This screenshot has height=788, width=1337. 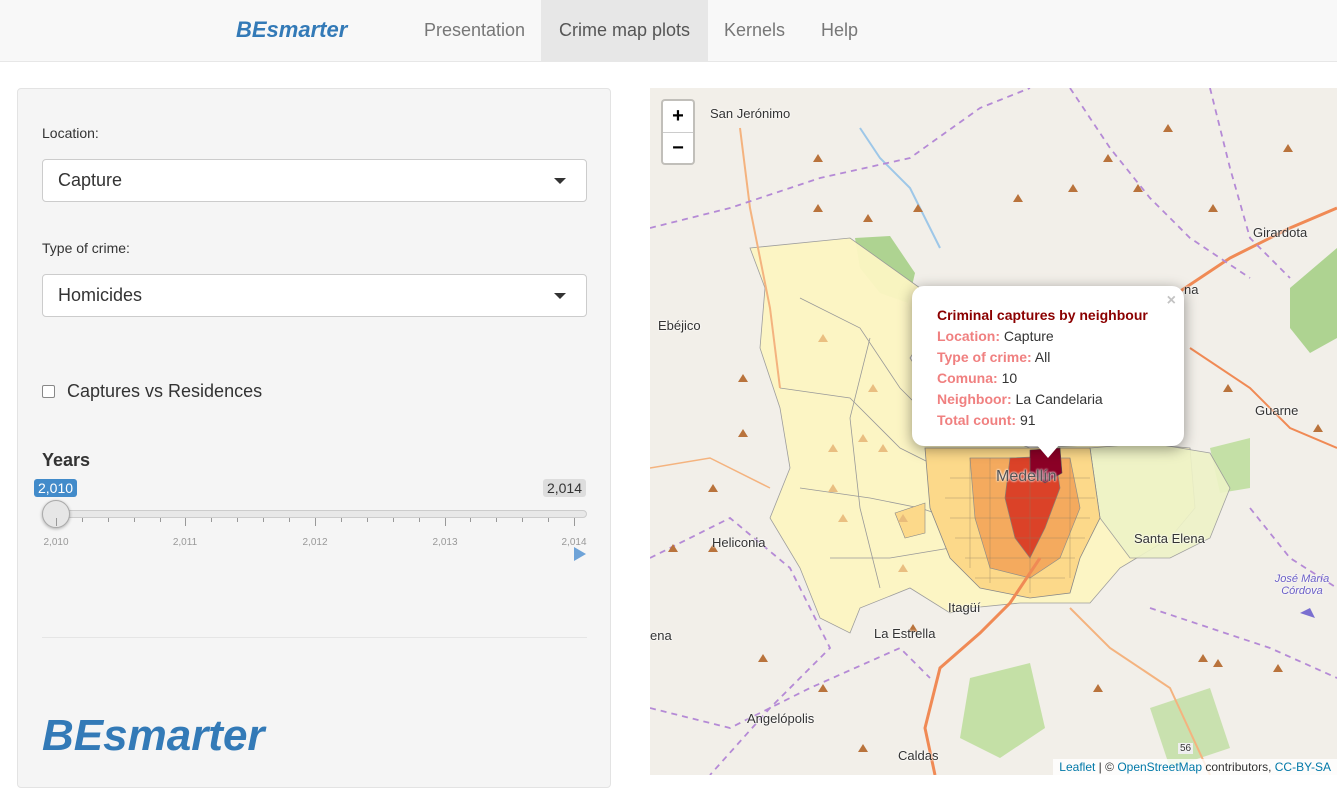 I want to click on place-label: Itagüí, so click(x=964, y=607).